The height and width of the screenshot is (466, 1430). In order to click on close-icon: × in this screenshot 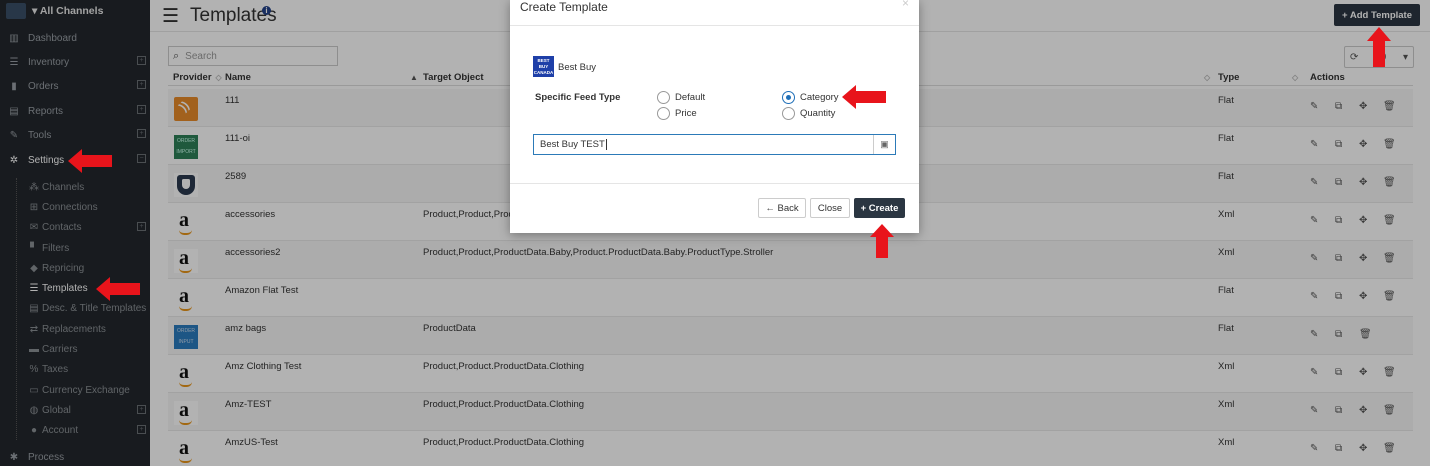, I will do `click(905, 5)`.